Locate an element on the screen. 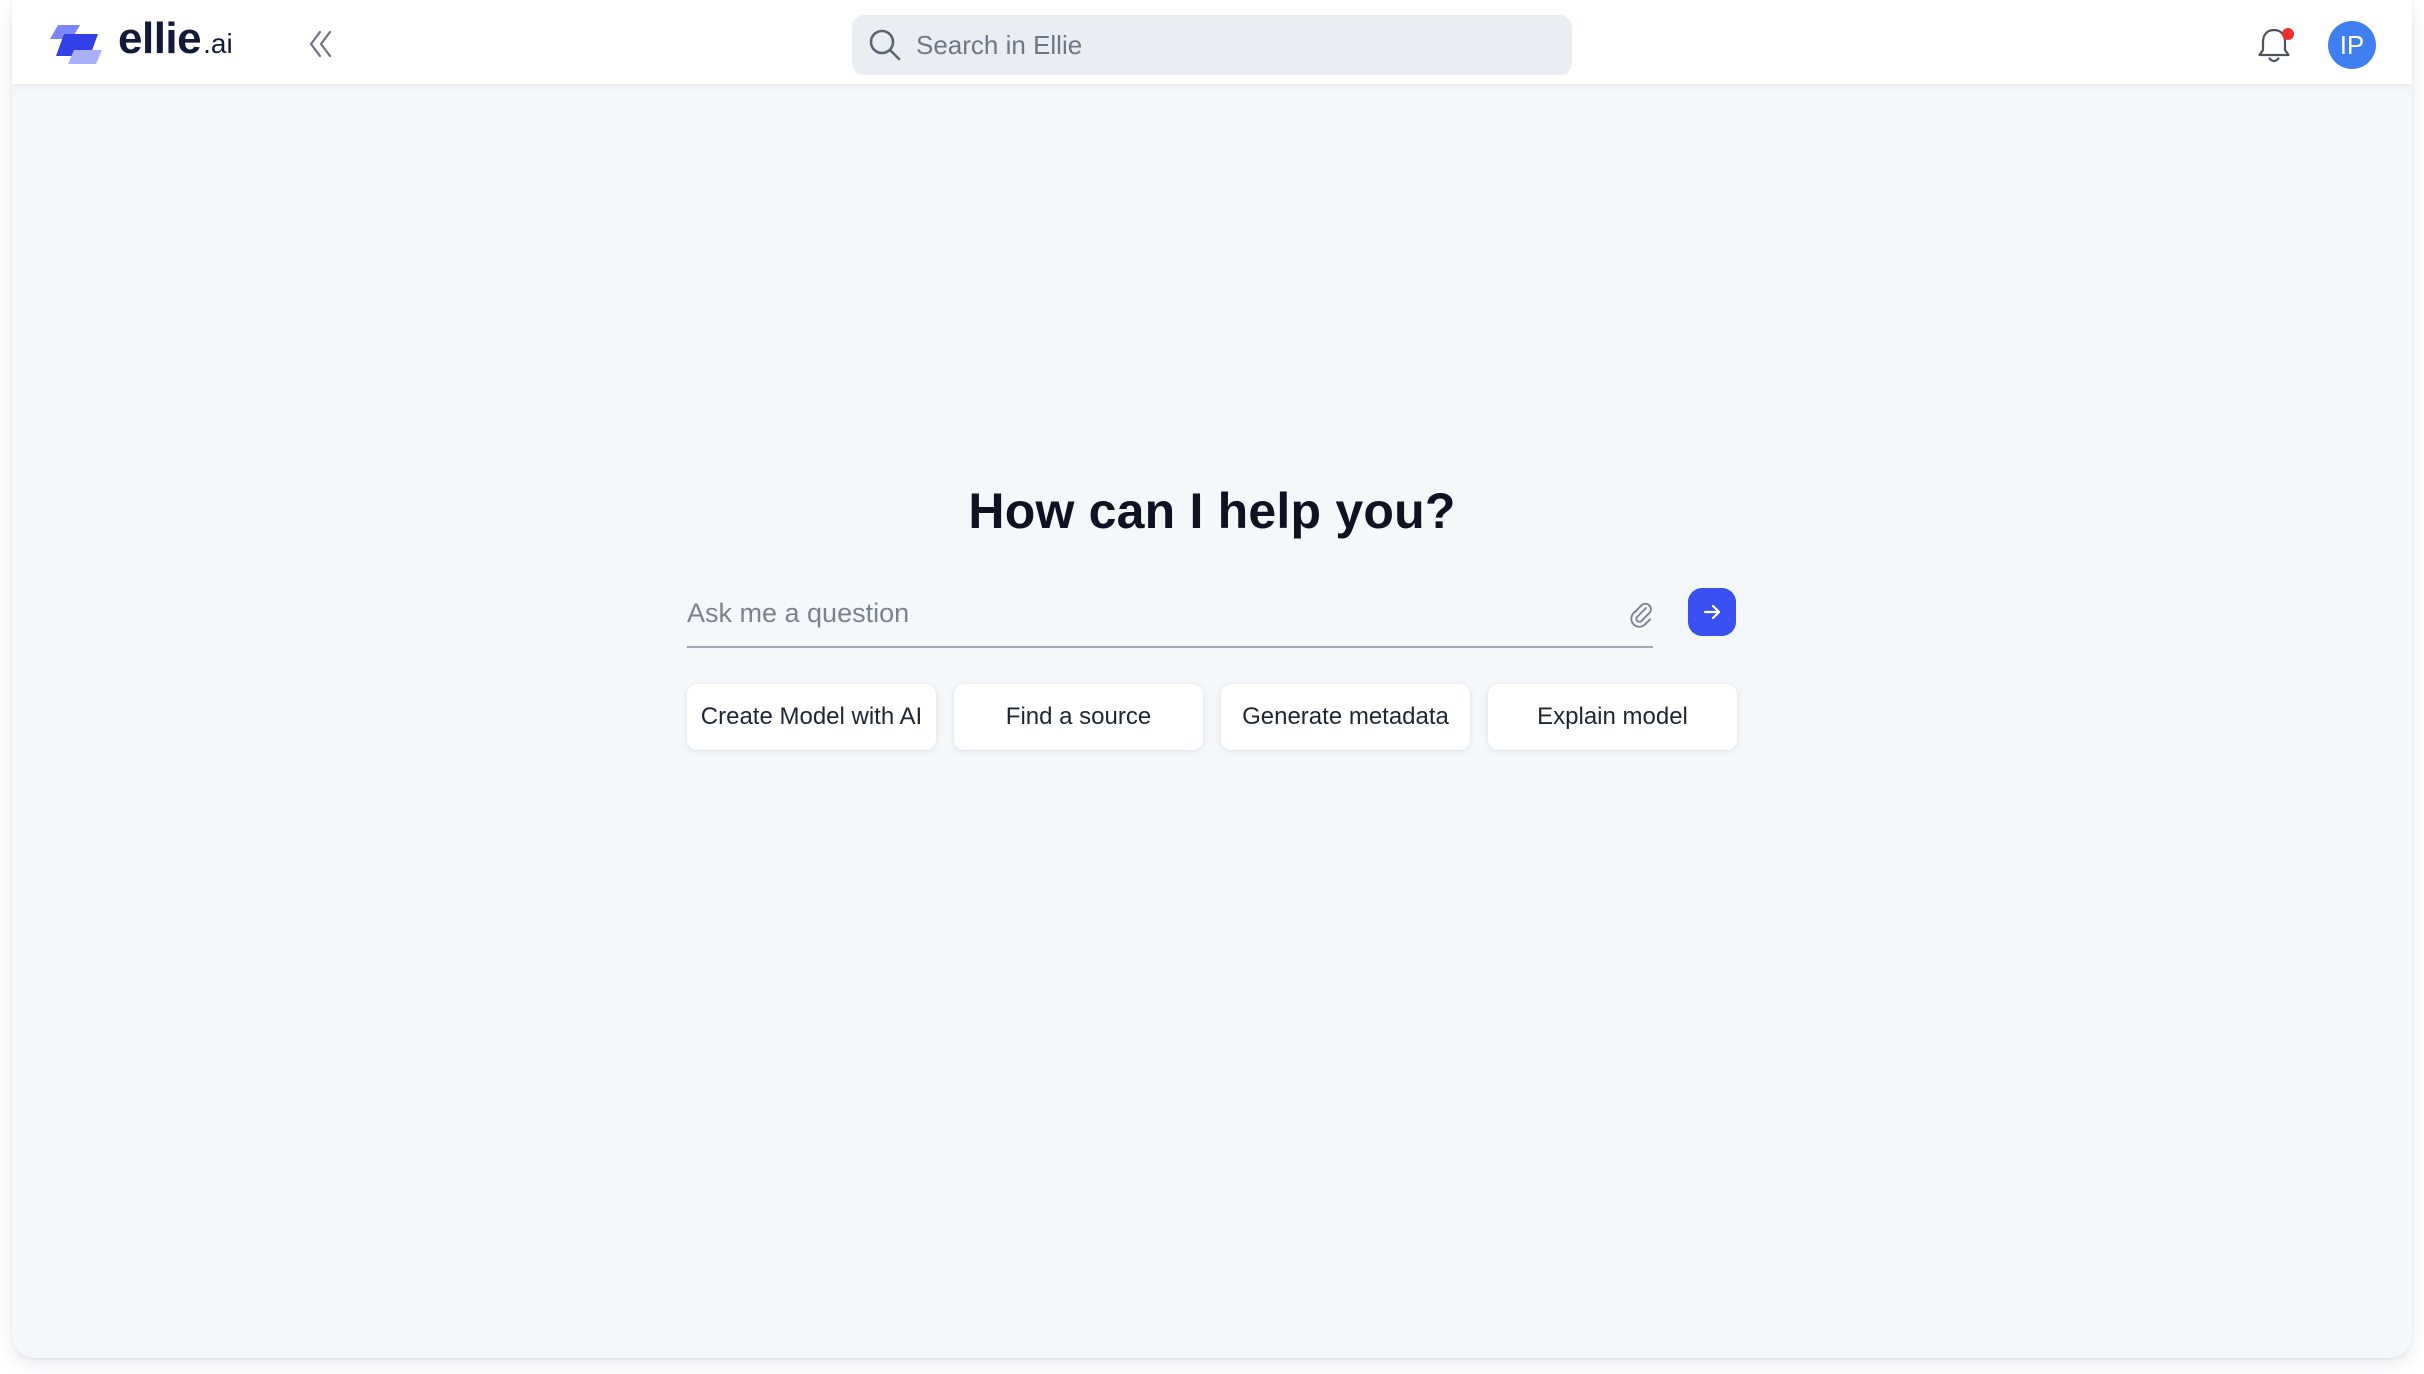 This screenshot has width=2424, height=1374. ask-field is located at coordinates (1170, 615).